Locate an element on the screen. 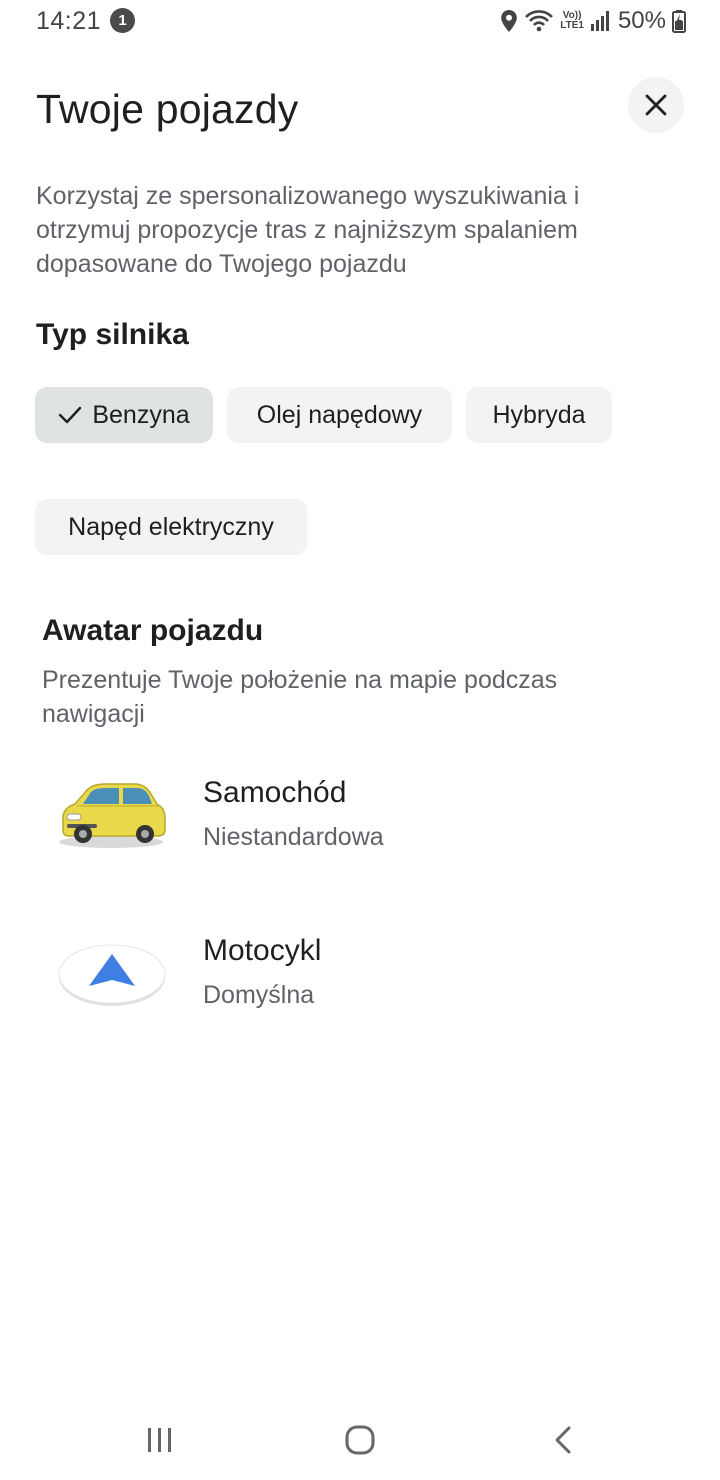 The image size is (720, 1480). vehicle-name: Samochód is located at coordinates (275, 792).